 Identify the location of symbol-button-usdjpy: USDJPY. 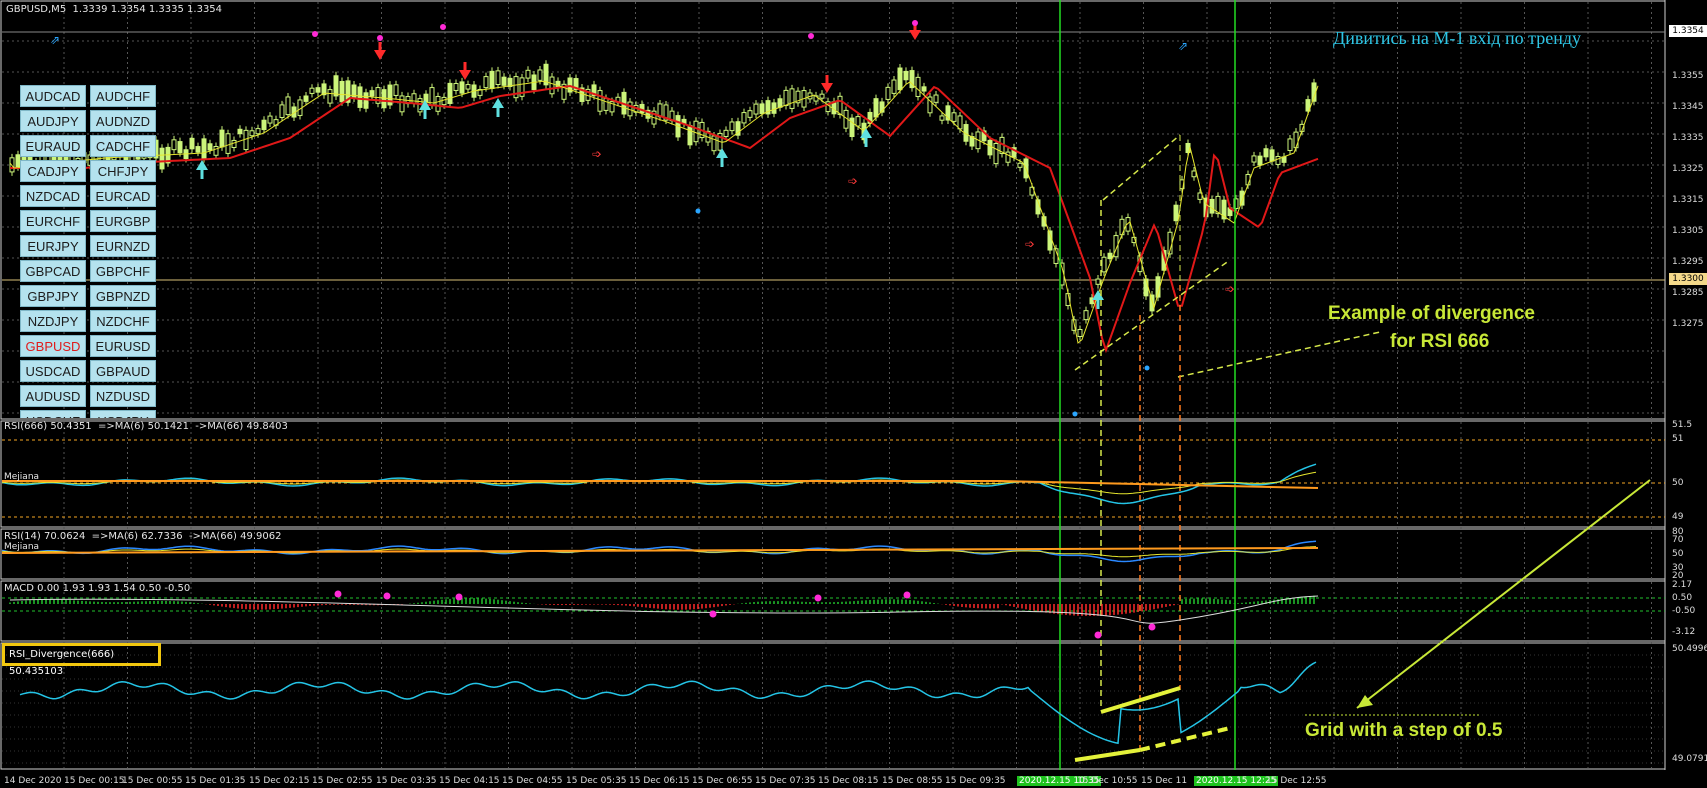
(123, 414).